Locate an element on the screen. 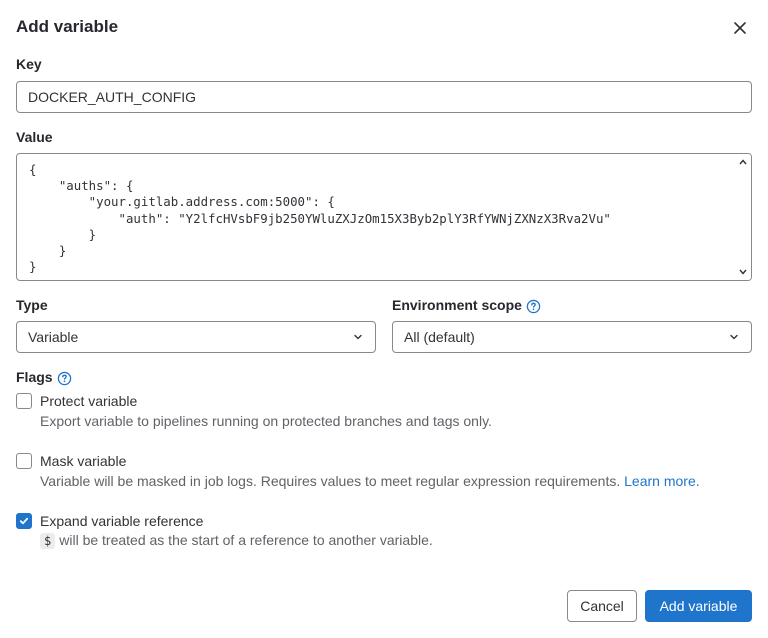 The image size is (768, 638). mask-variable-label: Mask variable is located at coordinates (83, 461).